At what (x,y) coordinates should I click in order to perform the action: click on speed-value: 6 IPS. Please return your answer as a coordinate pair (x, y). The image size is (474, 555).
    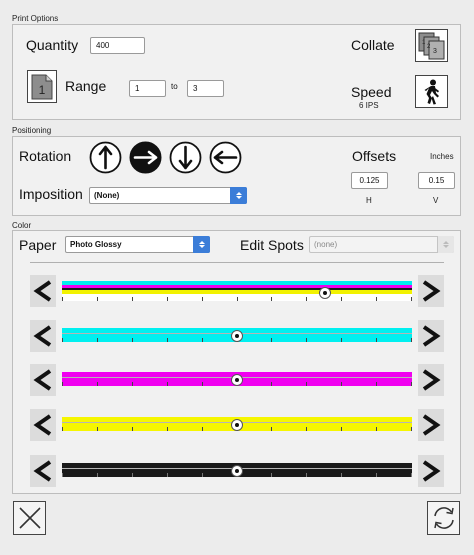
    Looking at the image, I should click on (369, 105).